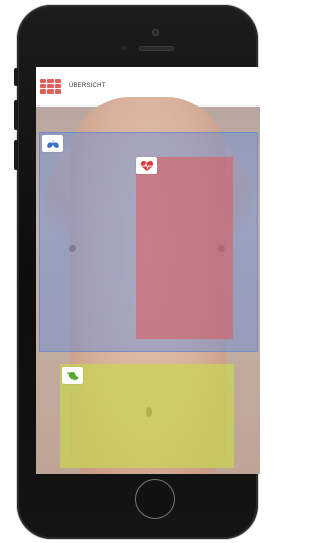 Image resolution: width=320 pixels, height=543 pixels. I want to click on heart-monitor-icon, so click(146, 165).